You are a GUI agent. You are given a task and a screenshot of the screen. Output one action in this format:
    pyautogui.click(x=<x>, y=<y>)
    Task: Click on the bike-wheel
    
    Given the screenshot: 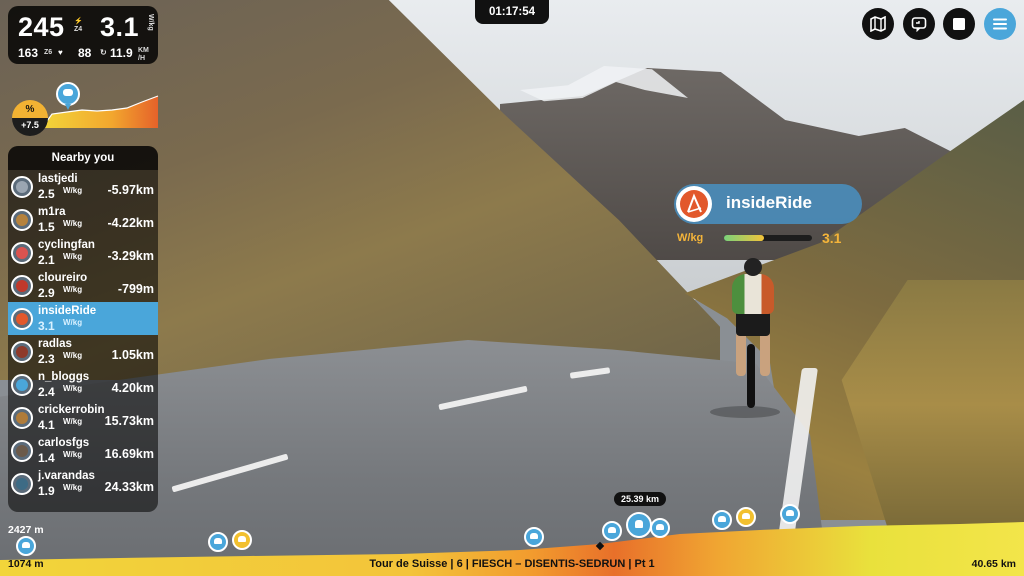 What is the action you would take?
    pyautogui.click(x=751, y=376)
    